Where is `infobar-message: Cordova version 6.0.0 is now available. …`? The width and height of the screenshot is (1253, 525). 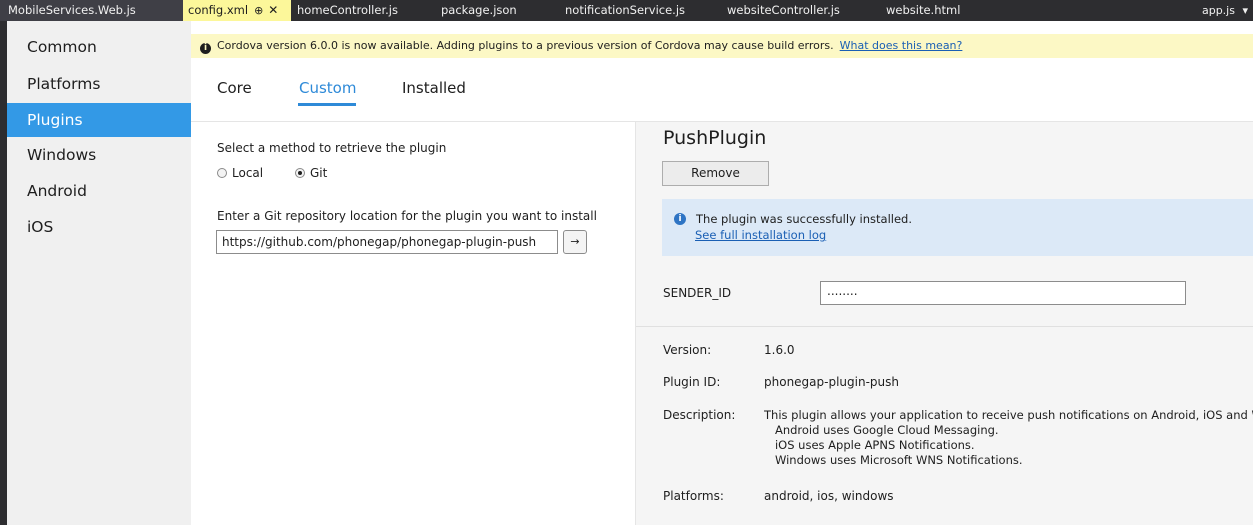
infobar-message: Cordova version 6.0.0 is now available. … is located at coordinates (525, 45).